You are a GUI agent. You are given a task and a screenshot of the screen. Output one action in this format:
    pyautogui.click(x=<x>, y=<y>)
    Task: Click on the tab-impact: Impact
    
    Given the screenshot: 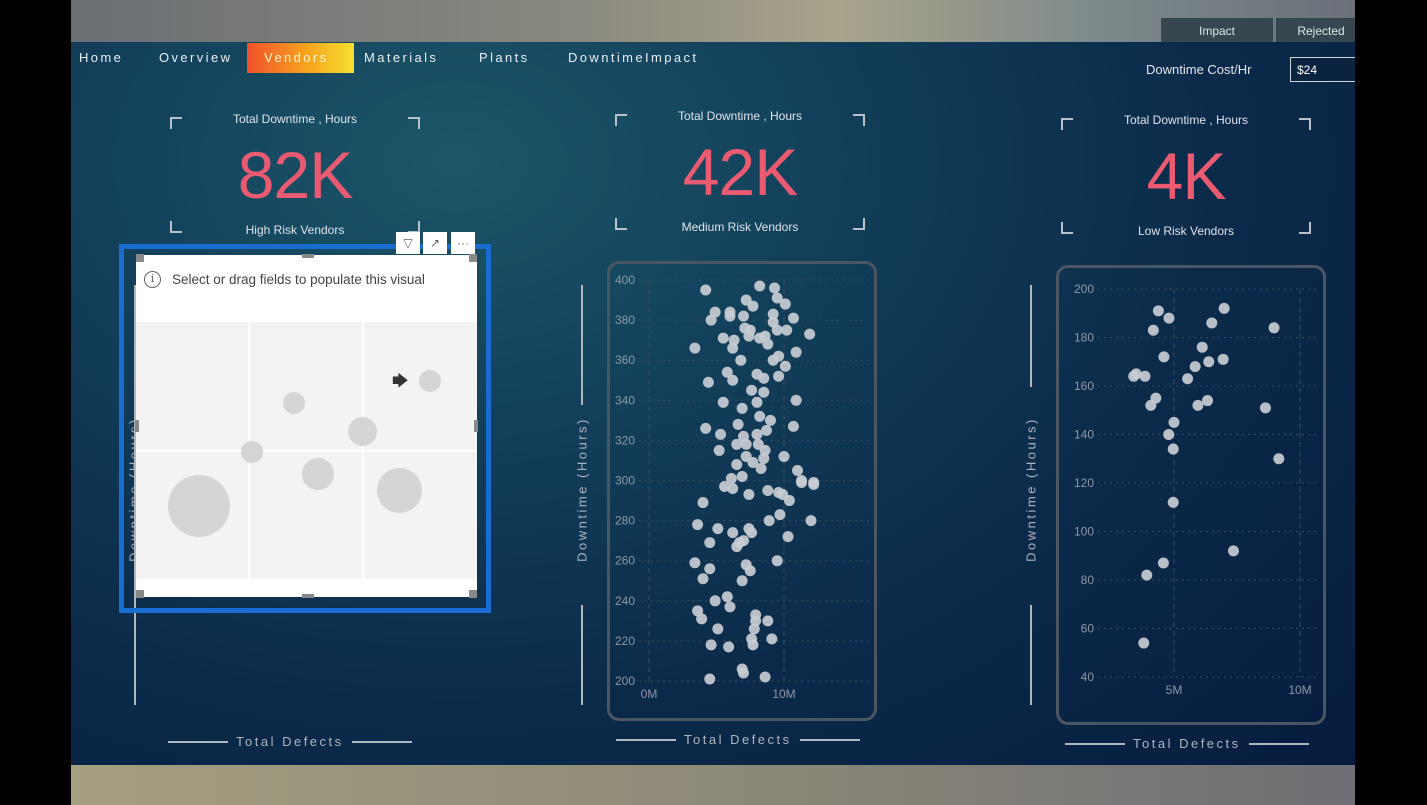 What is the action you would take?
    pyautogui.click(x=1217, y=30)
    